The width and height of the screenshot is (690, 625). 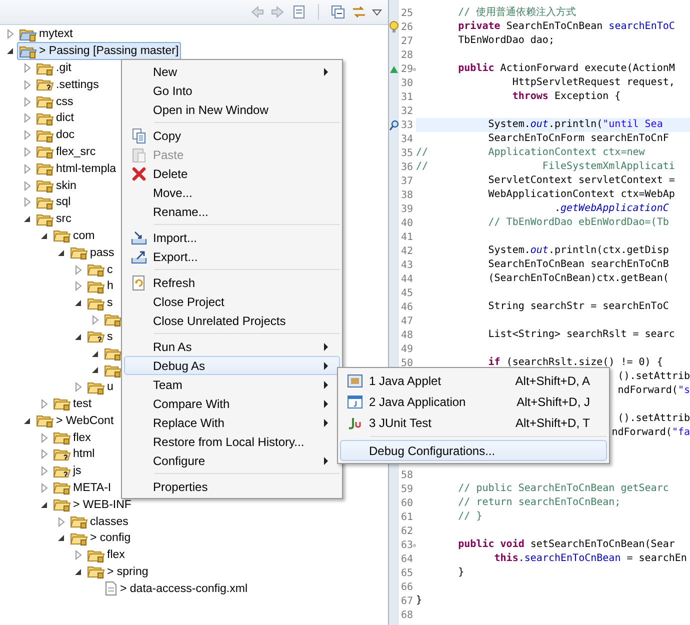 What do you see at coordinates (257, 12) in the screenshot?
I see `left-arrow-icon` at bounding box center [257, 12].